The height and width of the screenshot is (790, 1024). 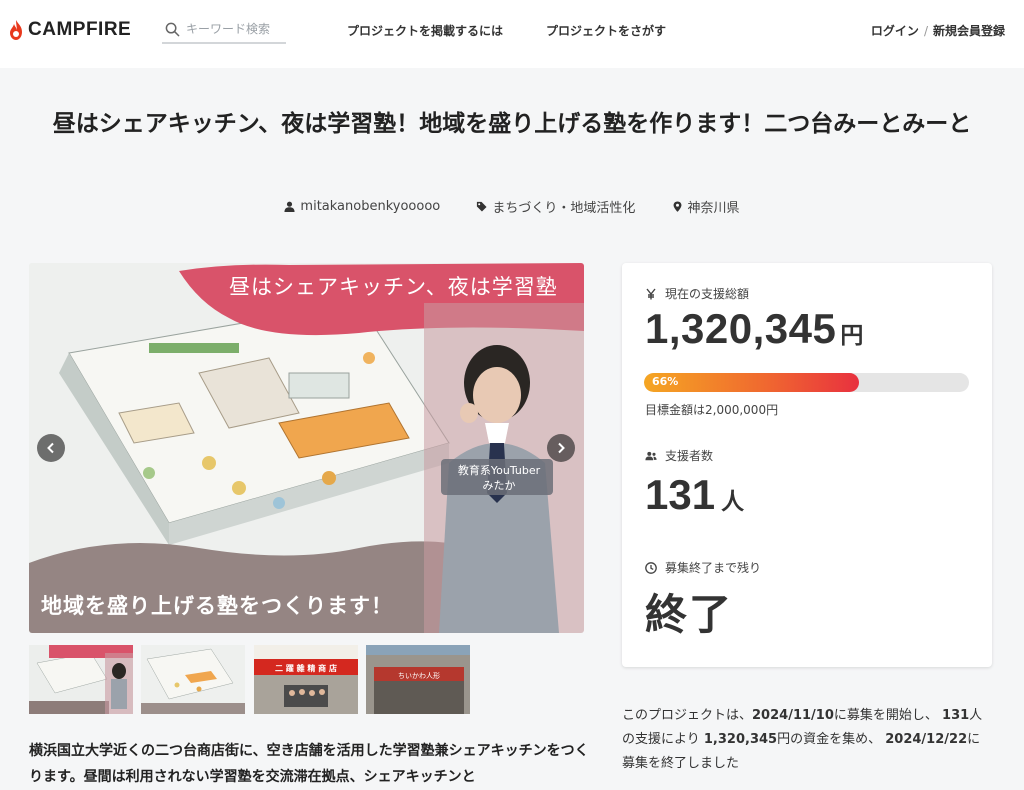 What do you see at coordinates (677, 206) in the screenshot?
I see `map-pin-icon` at bounding box center [677, 206].